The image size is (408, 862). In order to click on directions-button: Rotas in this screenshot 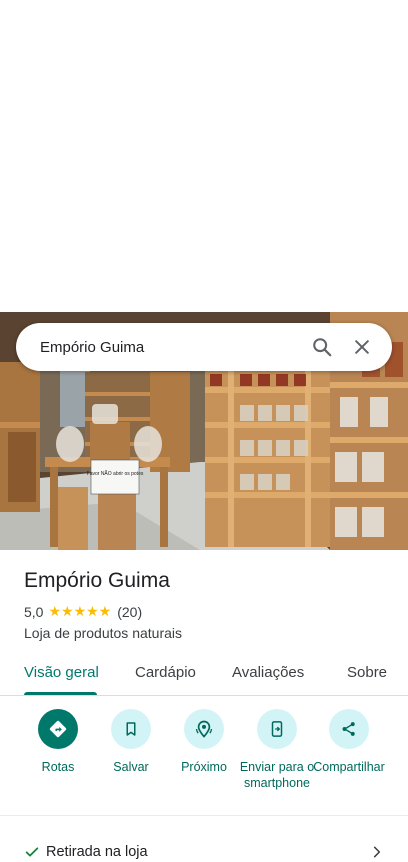, I will do `click(58, 742)`.